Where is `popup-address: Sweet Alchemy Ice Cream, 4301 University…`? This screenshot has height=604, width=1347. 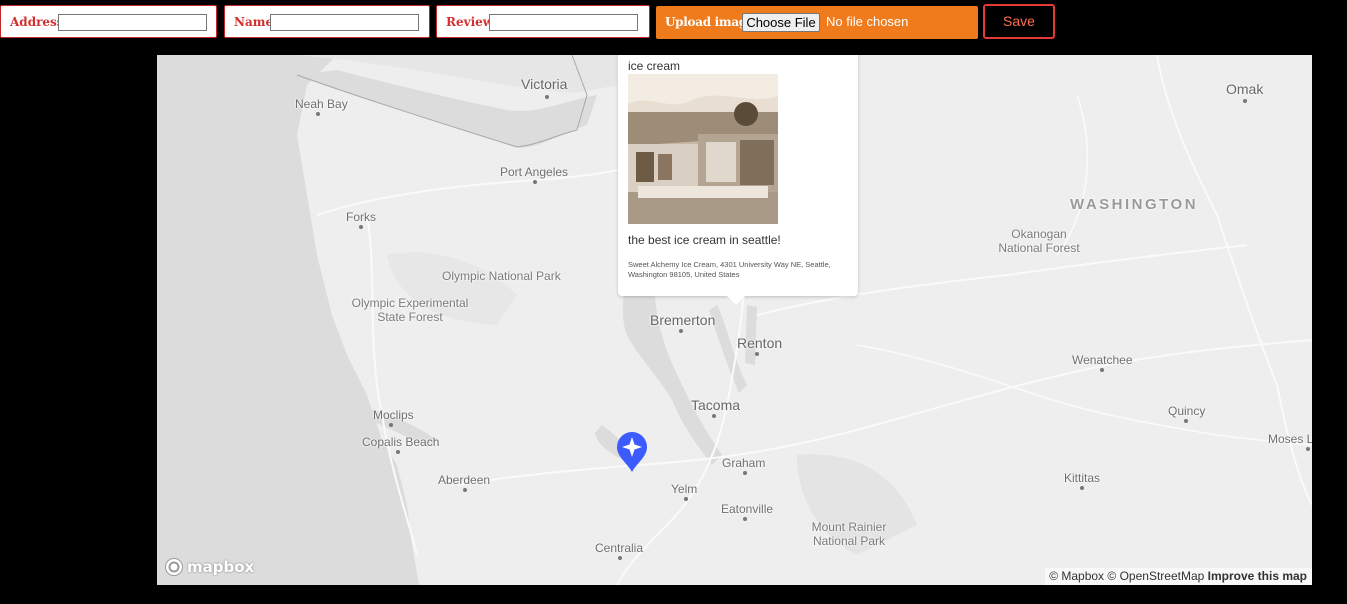
popup-address: Sweet Alchemy Ice Cream, 4301 University… is located at coordinates (729, 269).